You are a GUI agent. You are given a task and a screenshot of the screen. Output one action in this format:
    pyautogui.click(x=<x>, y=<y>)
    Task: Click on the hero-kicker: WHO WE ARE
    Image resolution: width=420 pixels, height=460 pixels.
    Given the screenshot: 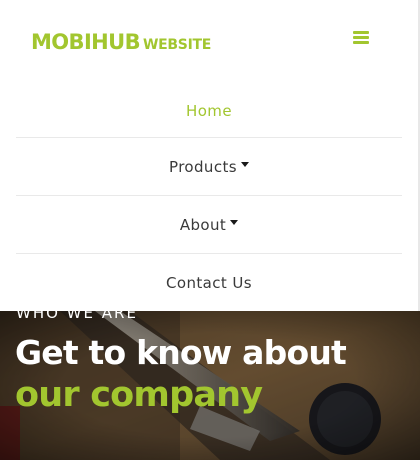 What is the action you would take?
    pyautogui.click(x=77, y=316)
    